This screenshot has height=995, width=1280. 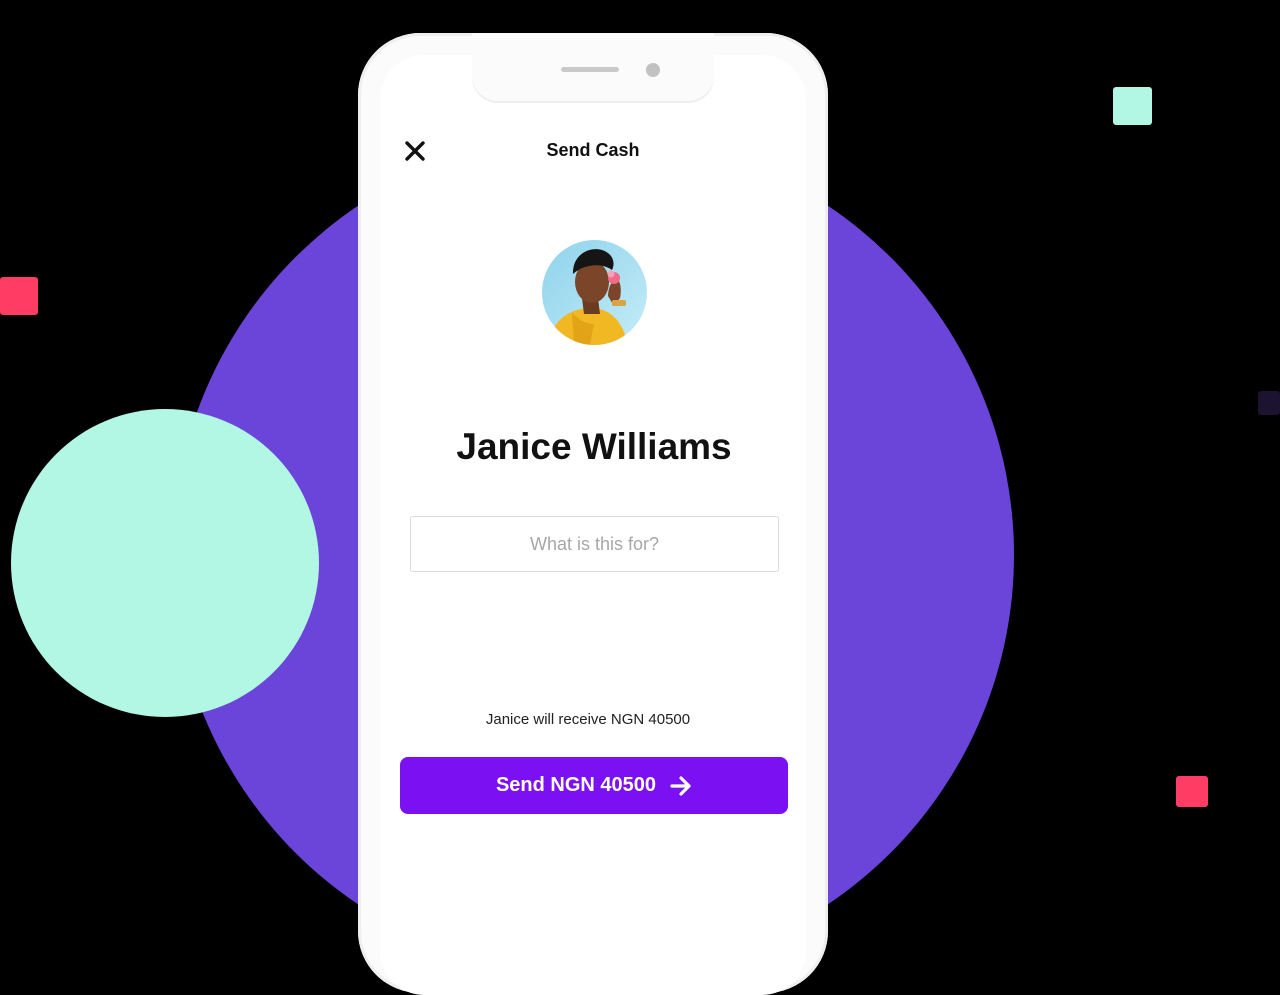 What do you see at coordinates (593, 150) in the screenshot?
I see `screen-title: Send Cash` at bounding box center [593, 150].